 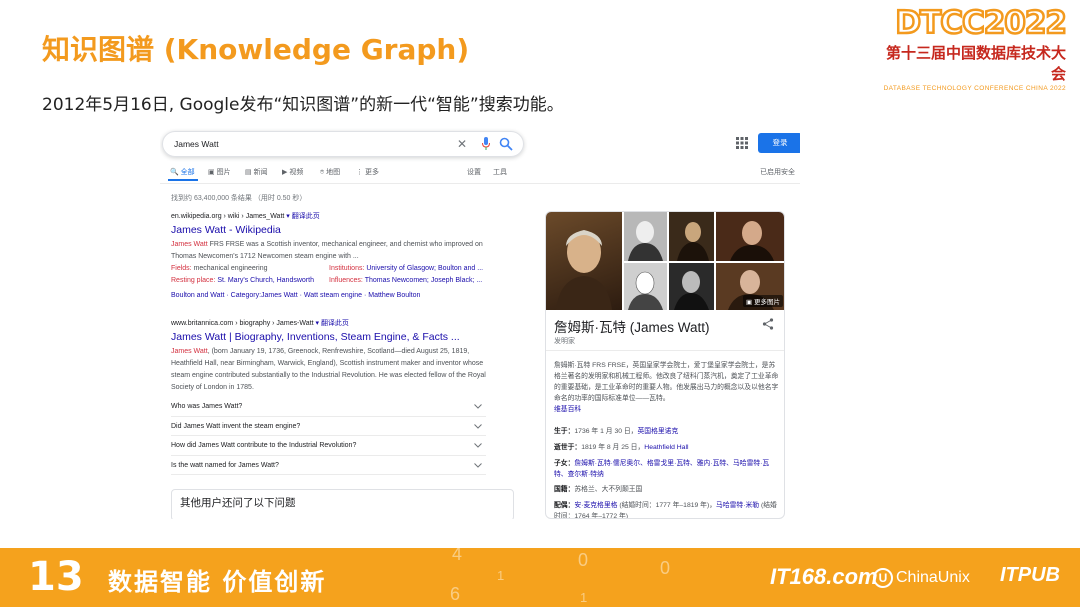 I want to click on tabs-divider, so click(x=480, y=183).